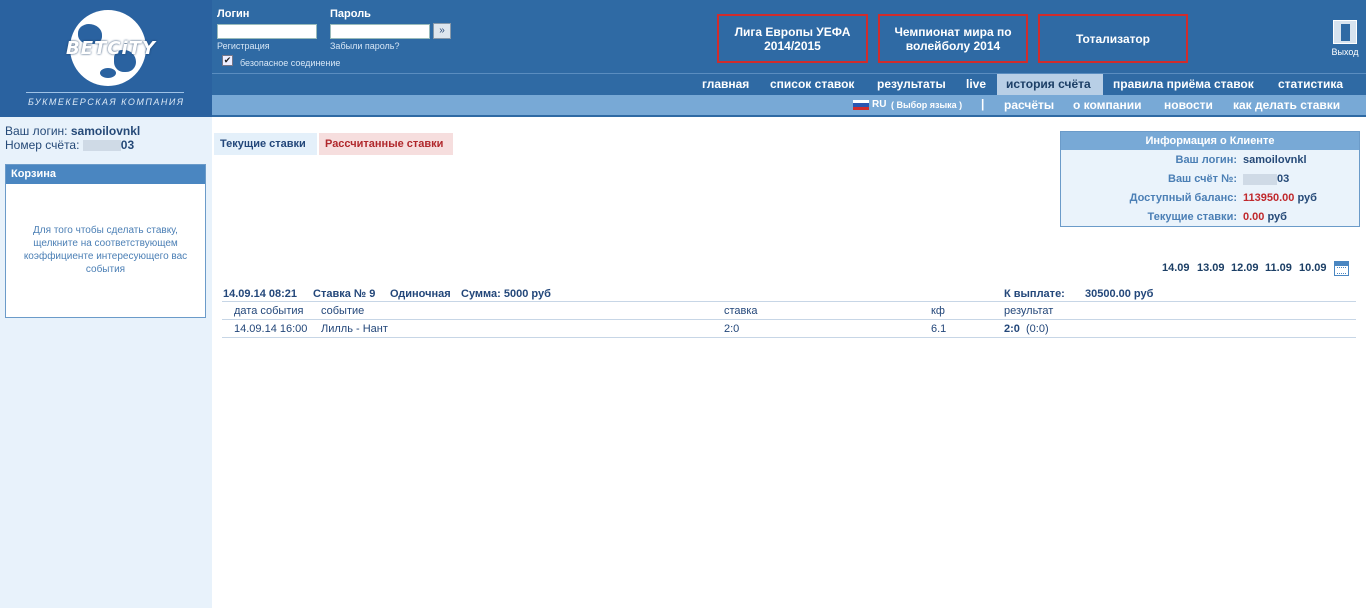 The image size is (1366, 608). I want to click on nav-live: live, so click(976, 84).